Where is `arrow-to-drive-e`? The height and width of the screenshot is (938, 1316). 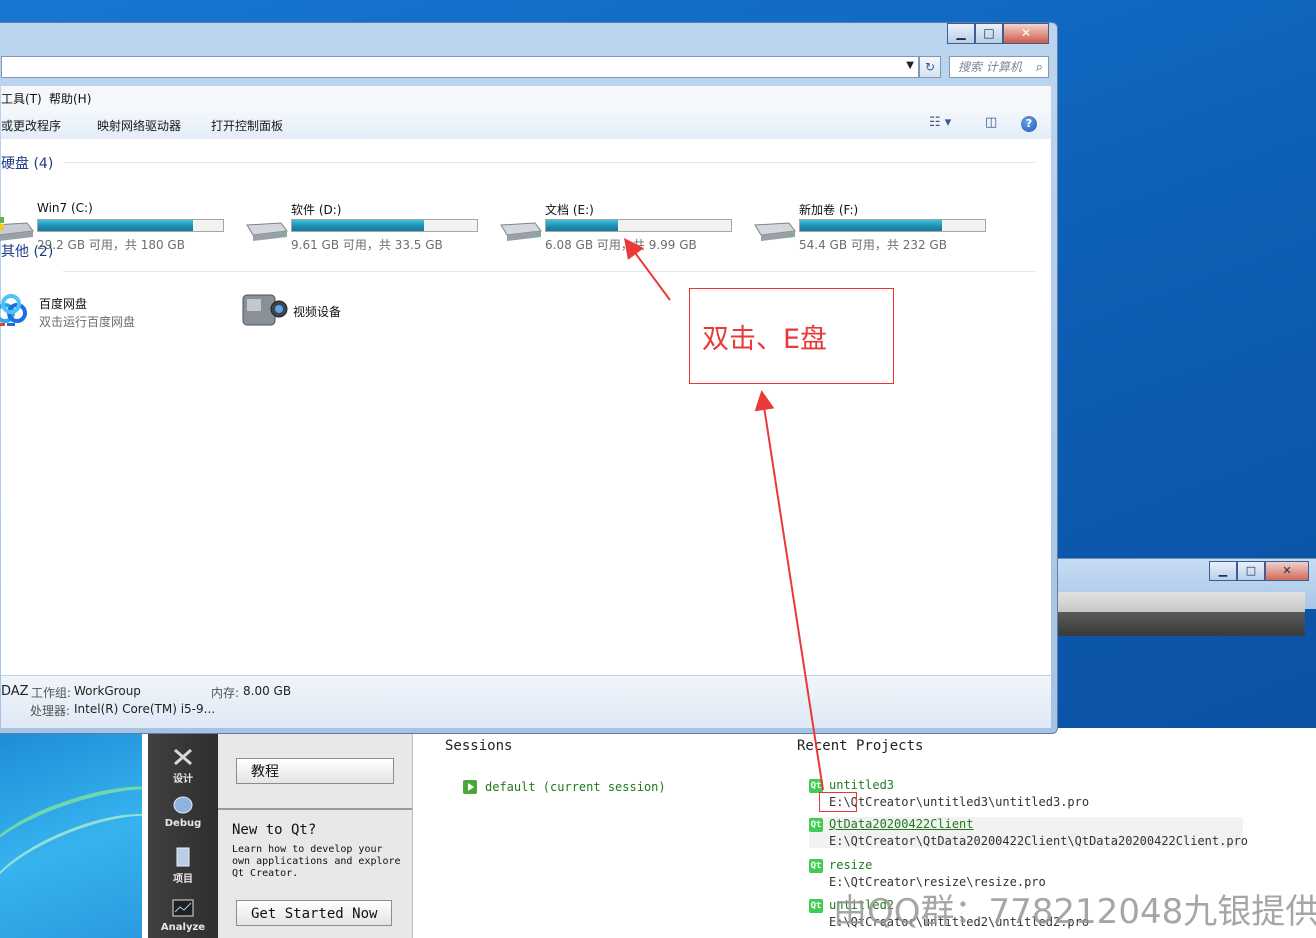 arrow-to-drive-e is located at coordinates (647, 269).